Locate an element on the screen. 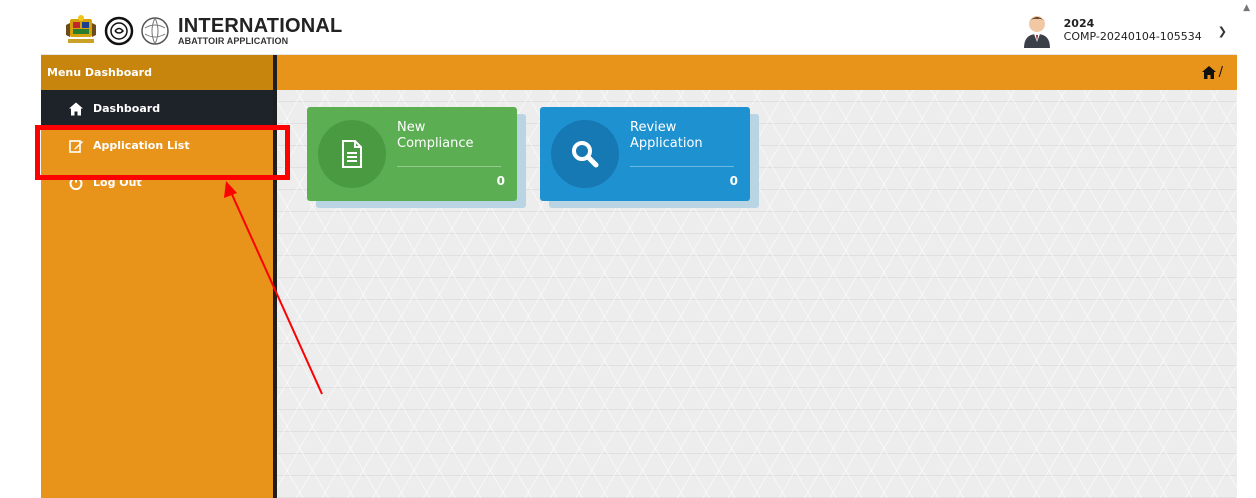  sidebar-item-dashboard: Dashboard is located at coordinates (157, 108).